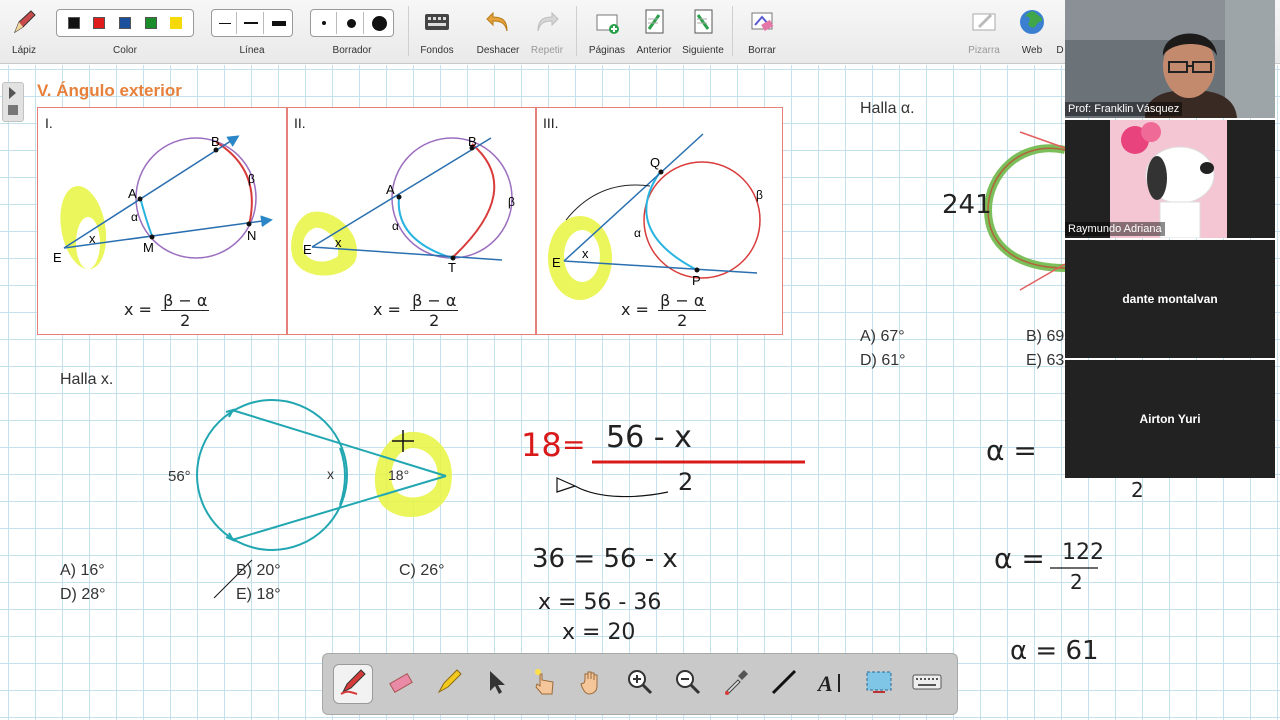  I want to click on panel-1-formula: x = β − α 2, so click(167, 310).